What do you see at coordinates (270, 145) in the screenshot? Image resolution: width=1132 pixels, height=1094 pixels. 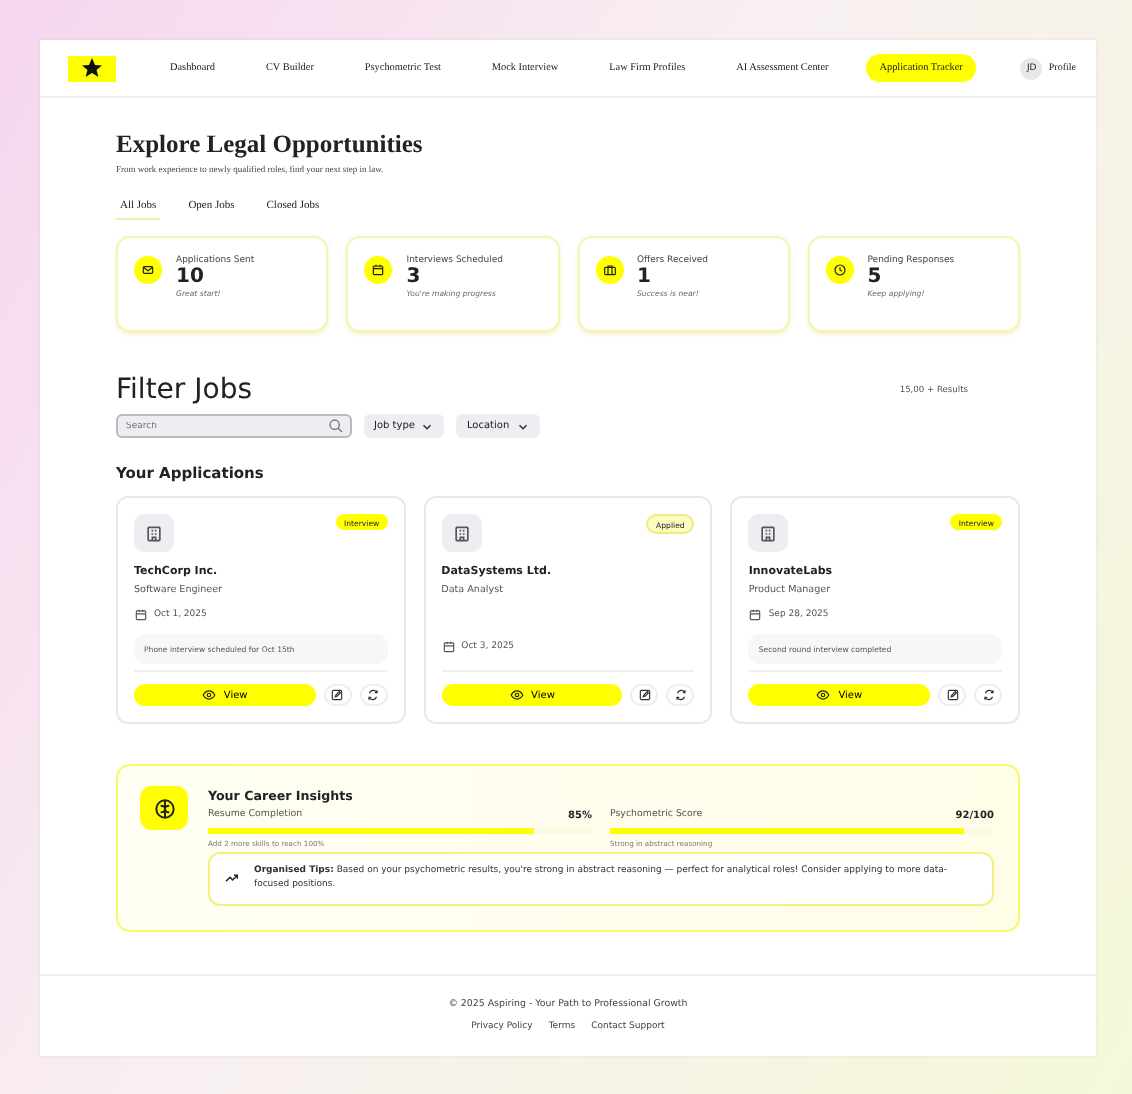 I see `page-title: Explore Legal Opportunities` at bounding box center [270, 145].